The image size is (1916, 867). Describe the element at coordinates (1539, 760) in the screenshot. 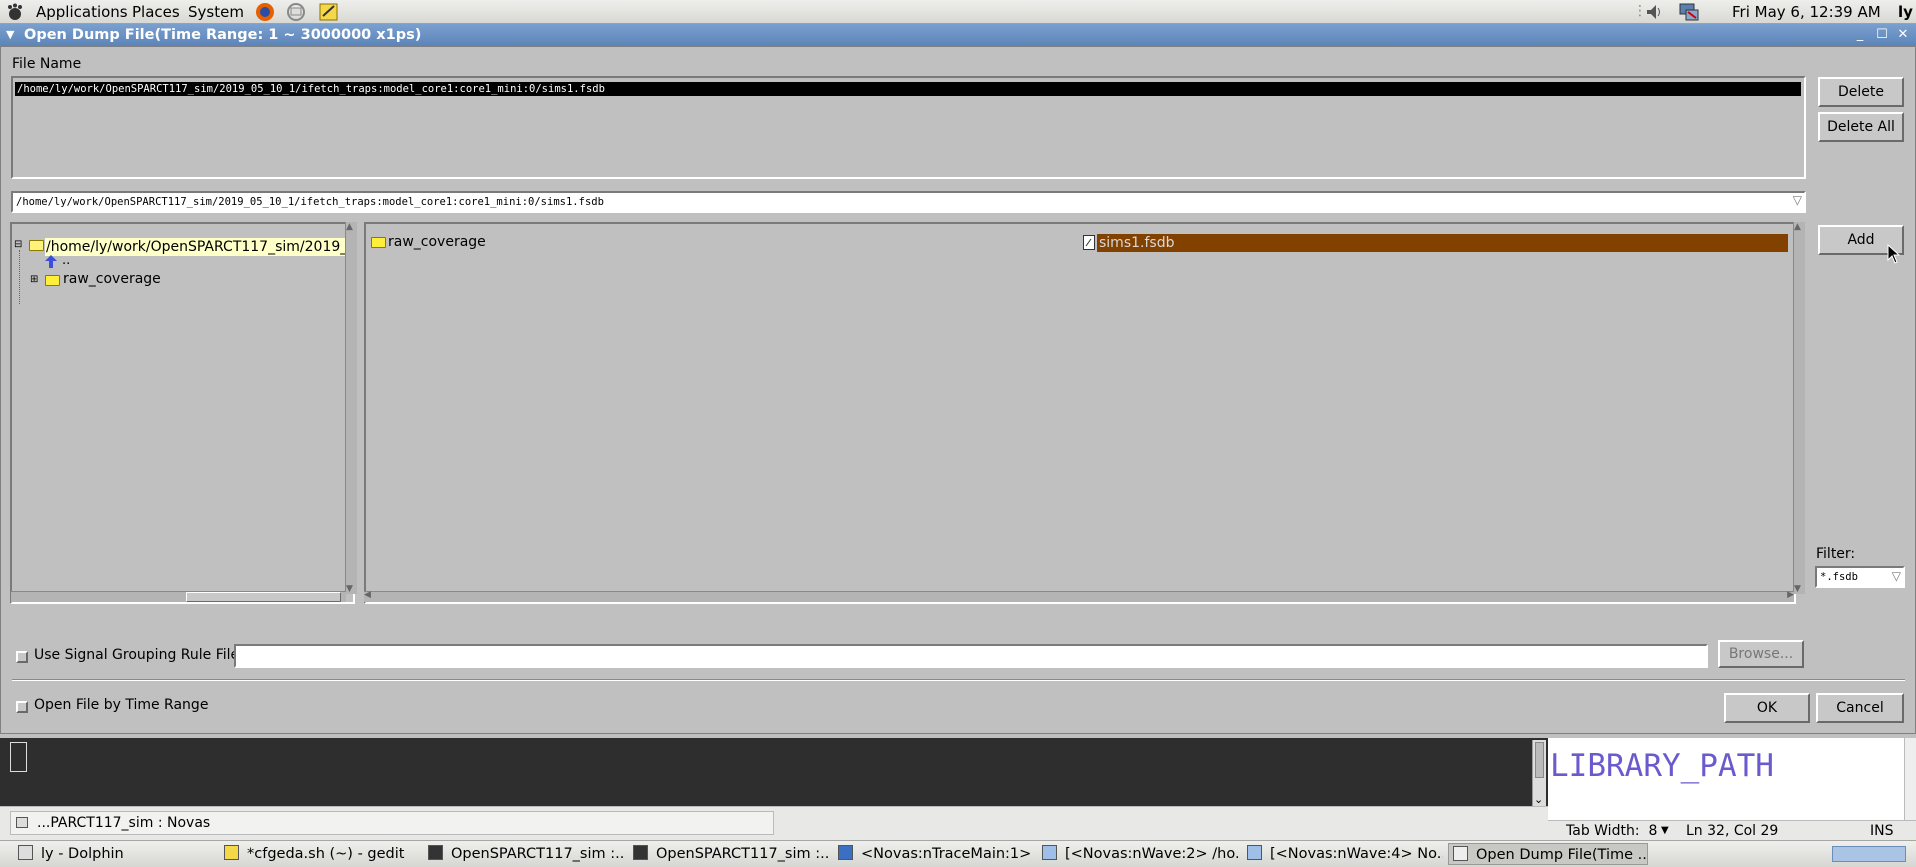

I see `terminal-scroll-thumb` at that location.